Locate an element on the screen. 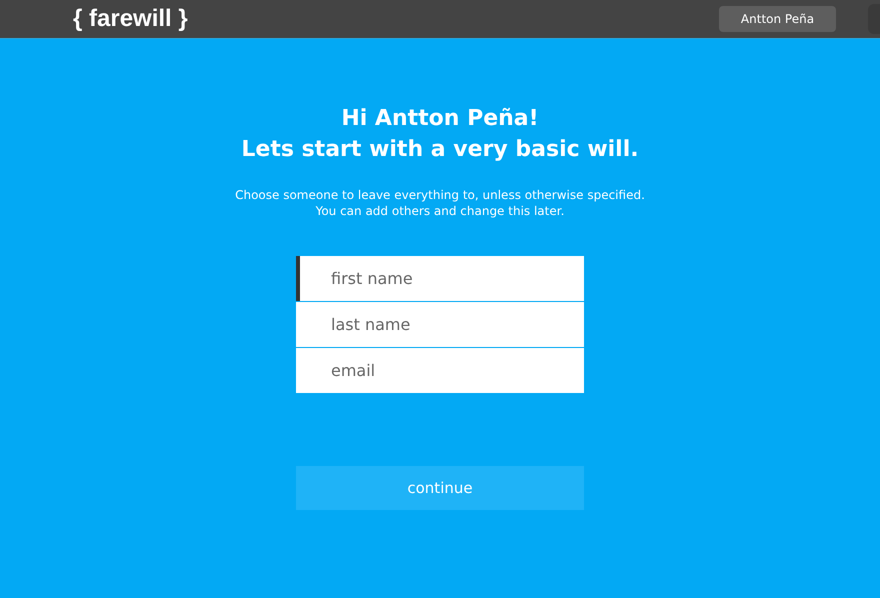 The width and height of the screenshot is (880, 598). subtitle: Choose someone to leave everything to, unless otherwise specified. is located at coordinates (440, 195).